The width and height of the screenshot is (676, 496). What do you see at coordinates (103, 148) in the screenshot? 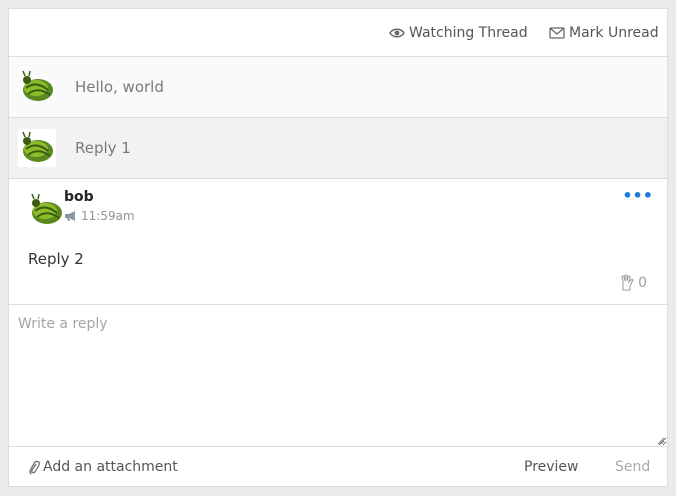
I see `message-preview: Reply 1` at bounding box center [103, 148].